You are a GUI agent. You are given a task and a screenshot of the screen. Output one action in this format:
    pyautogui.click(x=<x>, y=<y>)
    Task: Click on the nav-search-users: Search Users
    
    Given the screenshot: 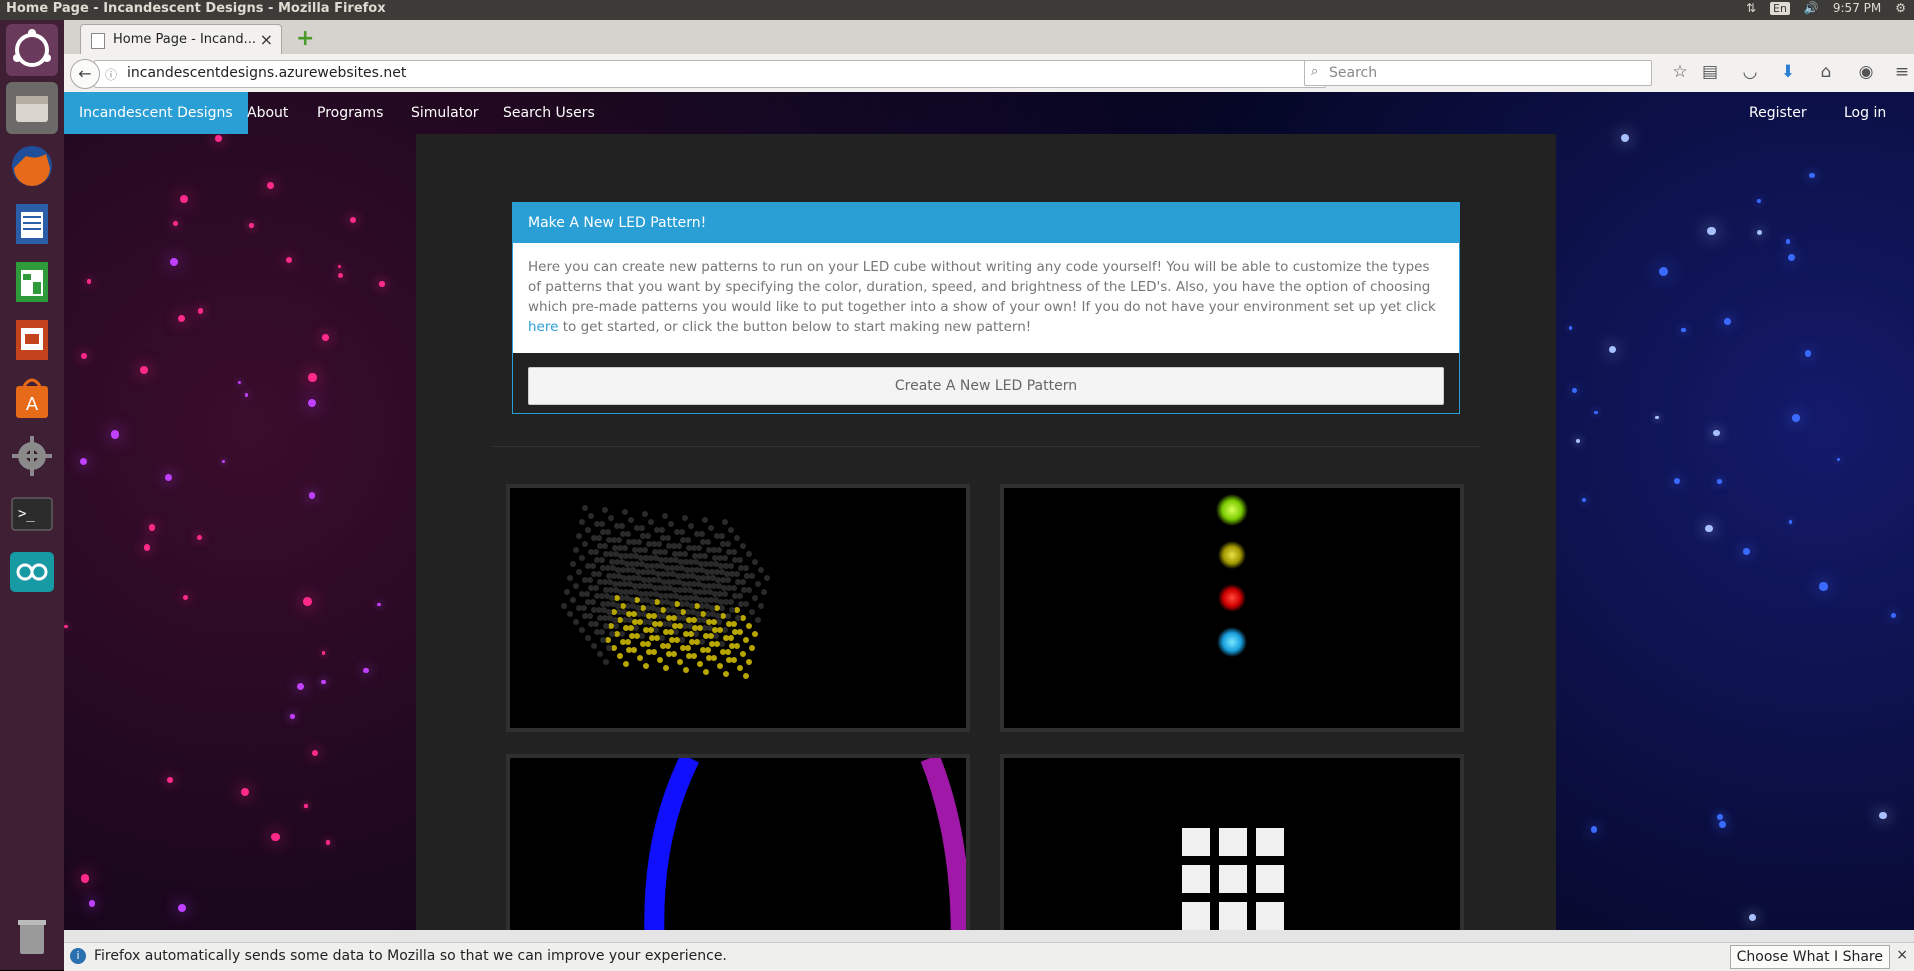 What is the action you would take?
    pyautogui.click(x=549, y=113)
    